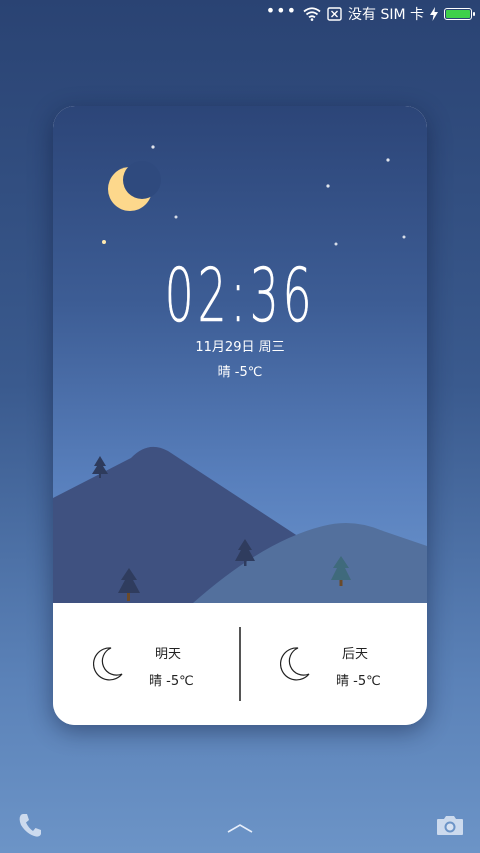 This screenshot has width=480, height=853. Describe the element at coordinates (240, 347) in the screenshot. I see `clock-date: 11月29日 周三` at that location.